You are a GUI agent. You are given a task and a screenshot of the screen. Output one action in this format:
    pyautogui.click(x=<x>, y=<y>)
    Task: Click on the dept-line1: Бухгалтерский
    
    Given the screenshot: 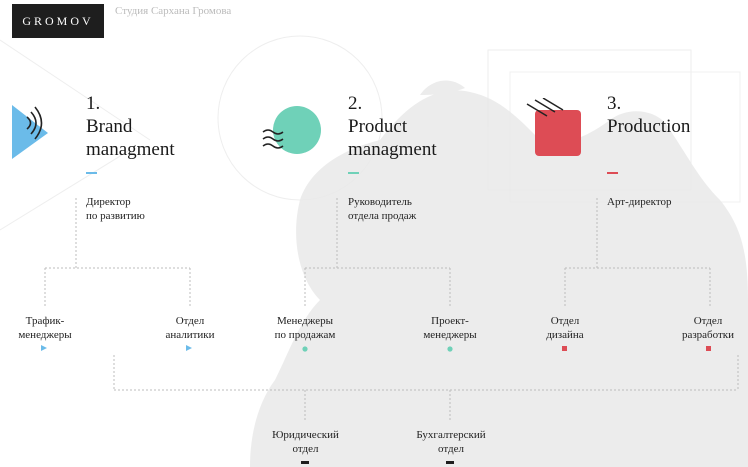 What is the action you would take?
    pyautogui.click(x=451, y=435)
    